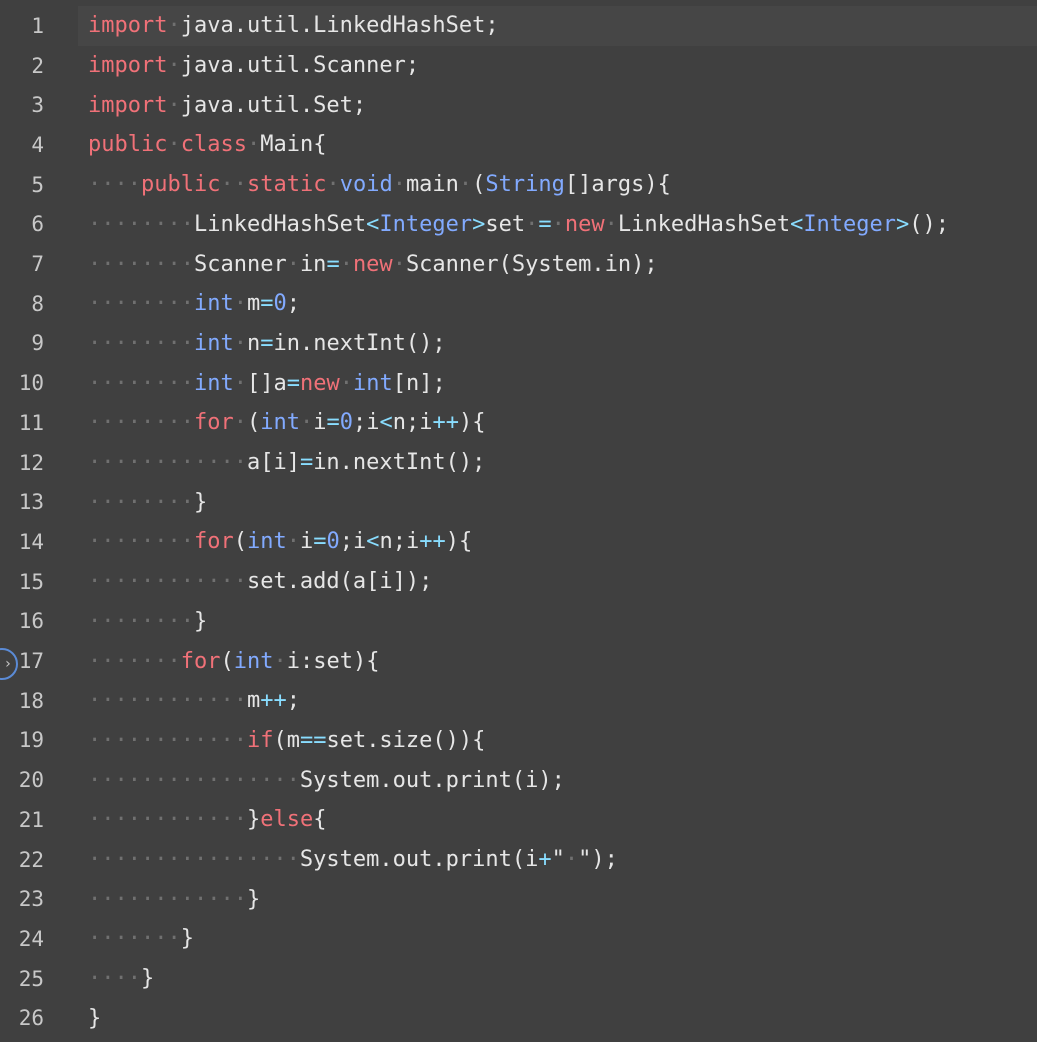 This screenshot has width=1037, height=1042. I want to click on code-line: 24 ·······}, so click(518, 939).